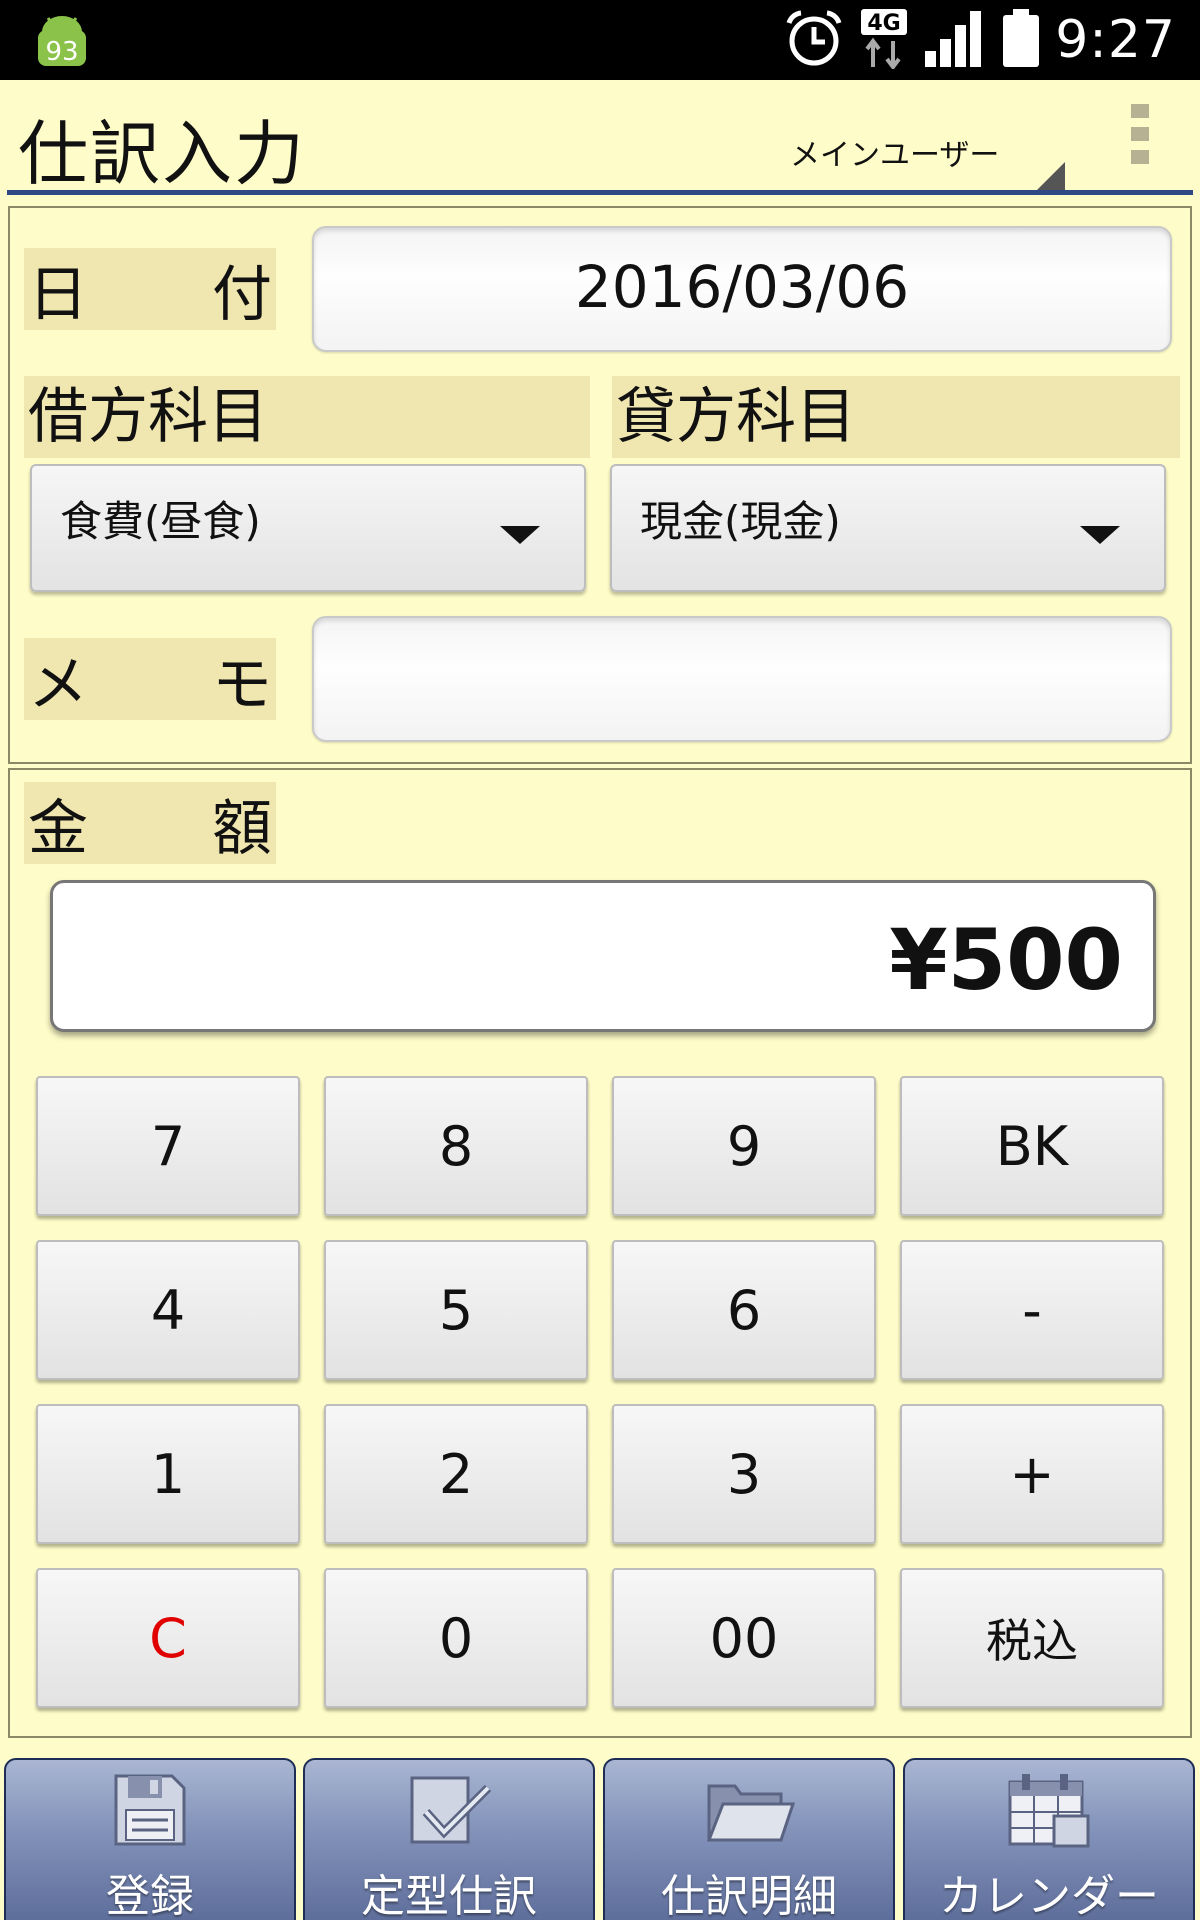 This screenshot has width=1200, height=1920. I want to click on debit-account-value: 食費(昼食), so click(160, 521).